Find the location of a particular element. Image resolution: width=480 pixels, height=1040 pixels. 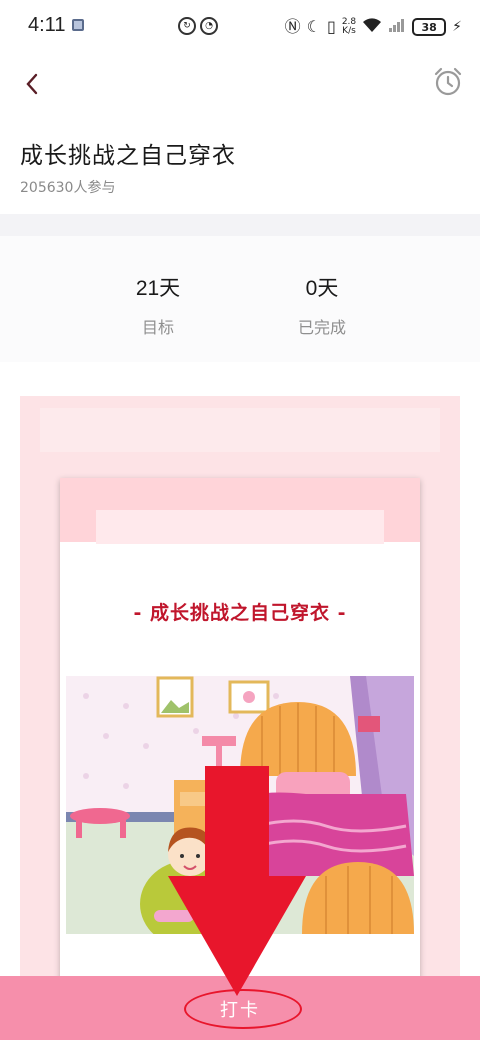

completed-value: 0天 is located at coordinates (322, 288).